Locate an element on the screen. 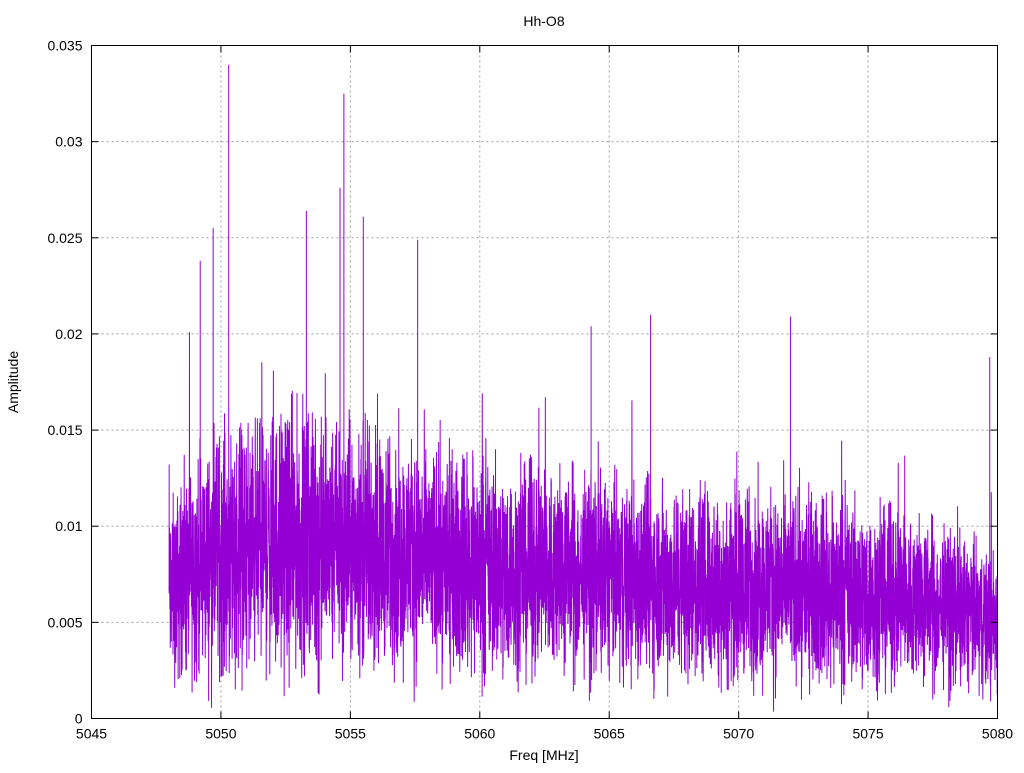 This screenshot has width=1024, height=773. x-tick-label: 5045 is located at coordinates (91, 734).